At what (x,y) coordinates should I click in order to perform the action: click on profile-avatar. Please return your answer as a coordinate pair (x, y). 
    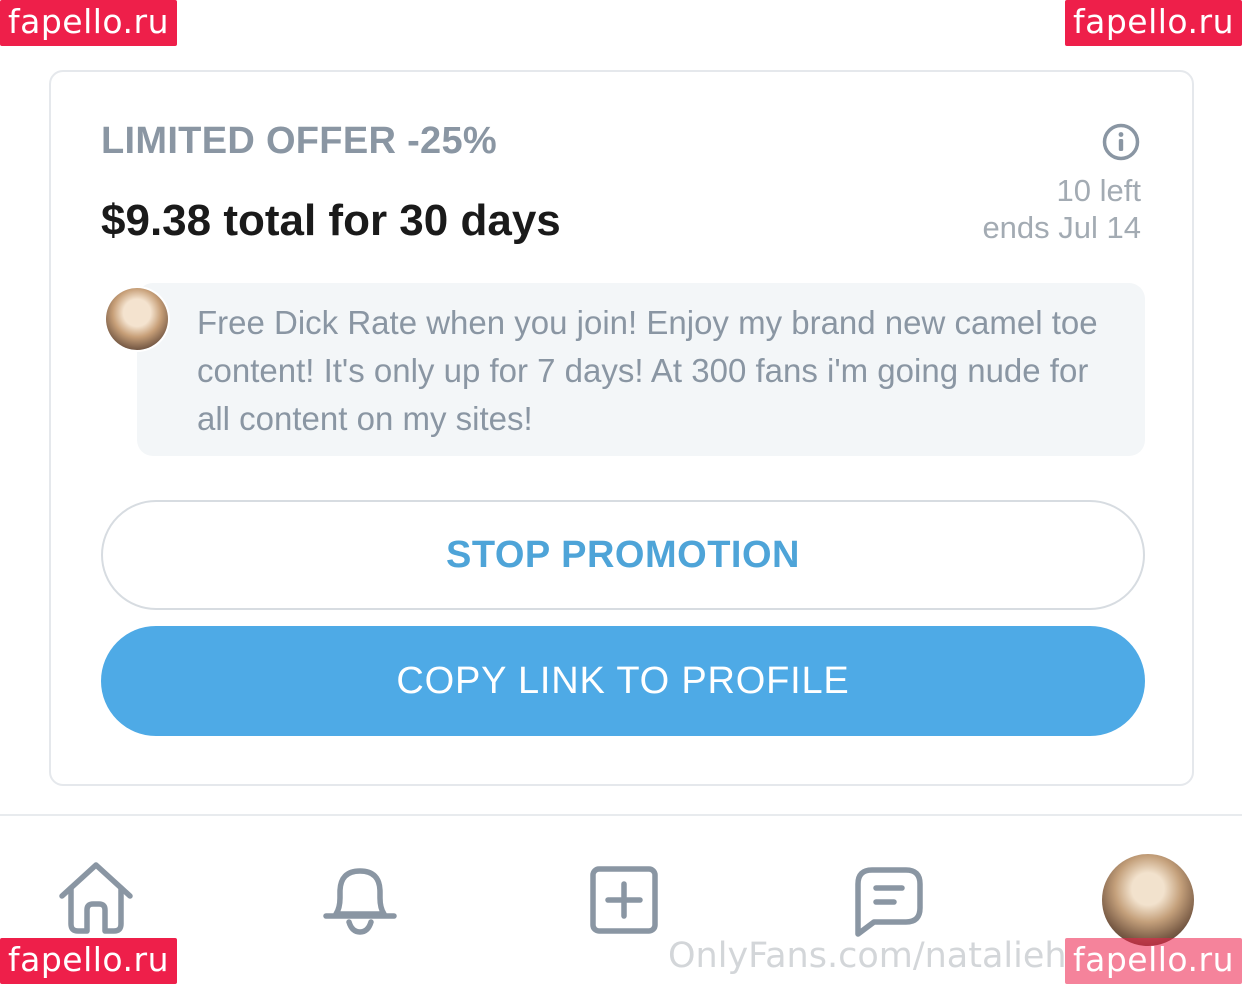
    Looking at the image, I should click on (1148, 900).